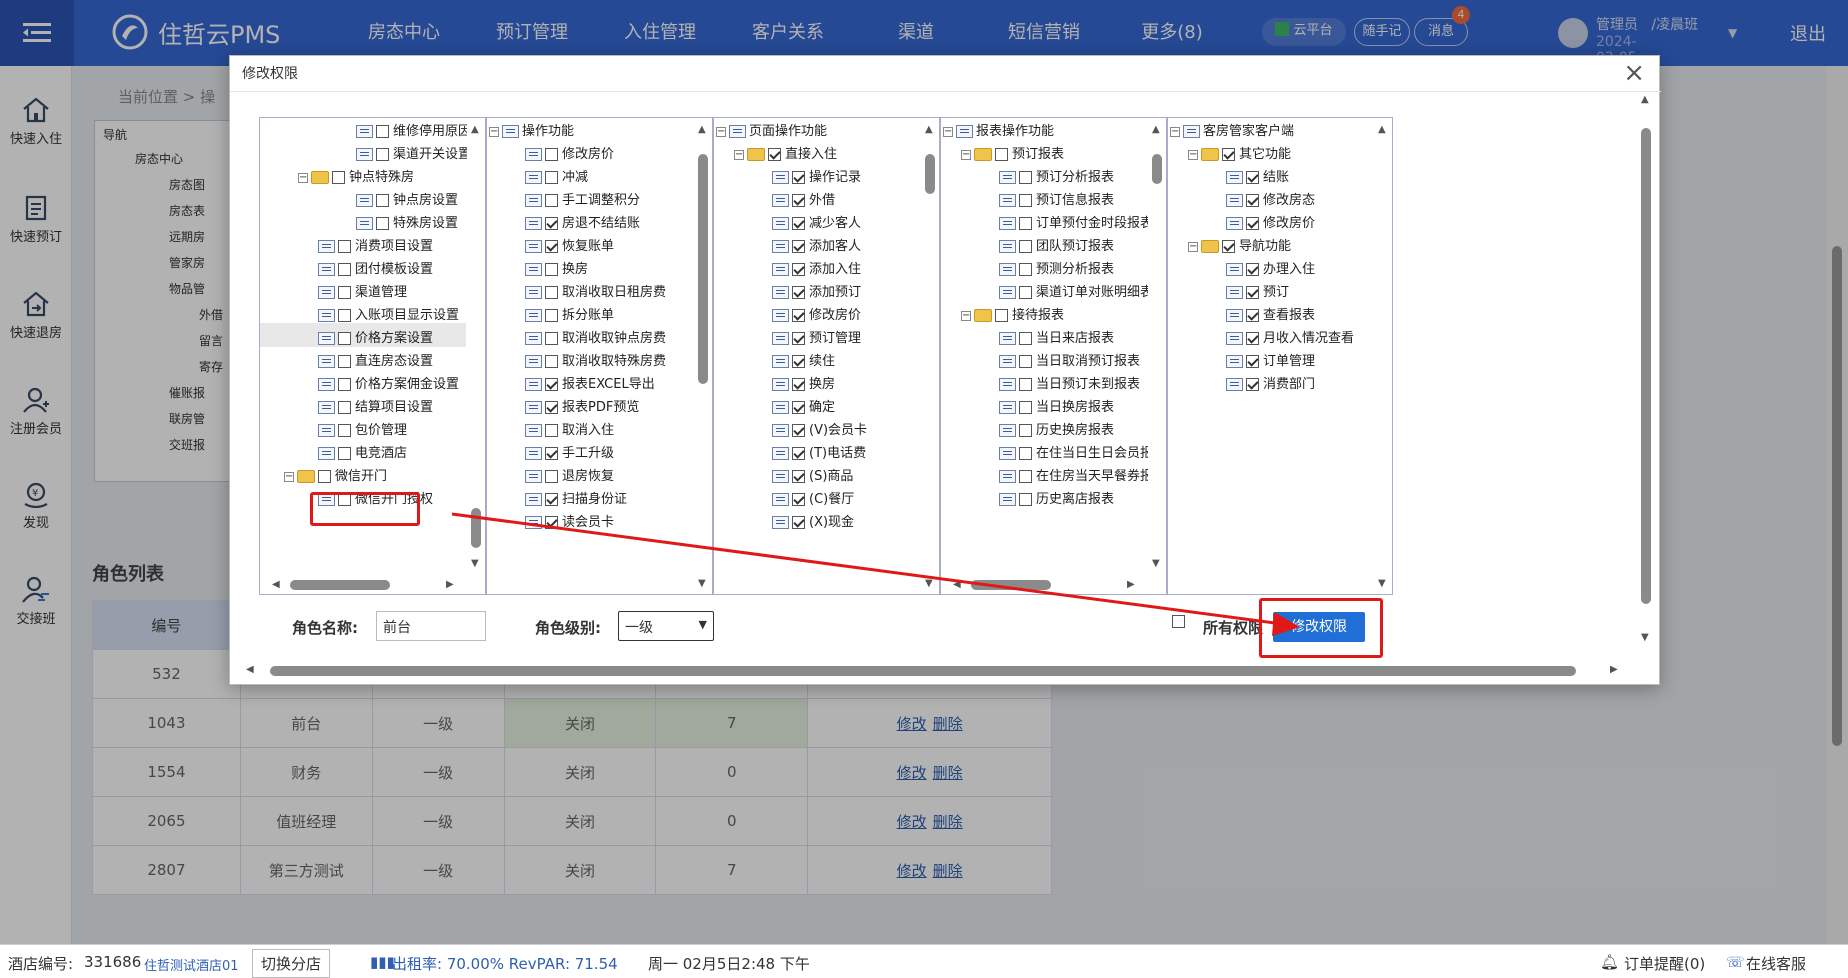  What do you see at coordinates (666, 626) in the screenshot?
I see `role-level-select: 一级 ▼` at bounding box center [666, 626].